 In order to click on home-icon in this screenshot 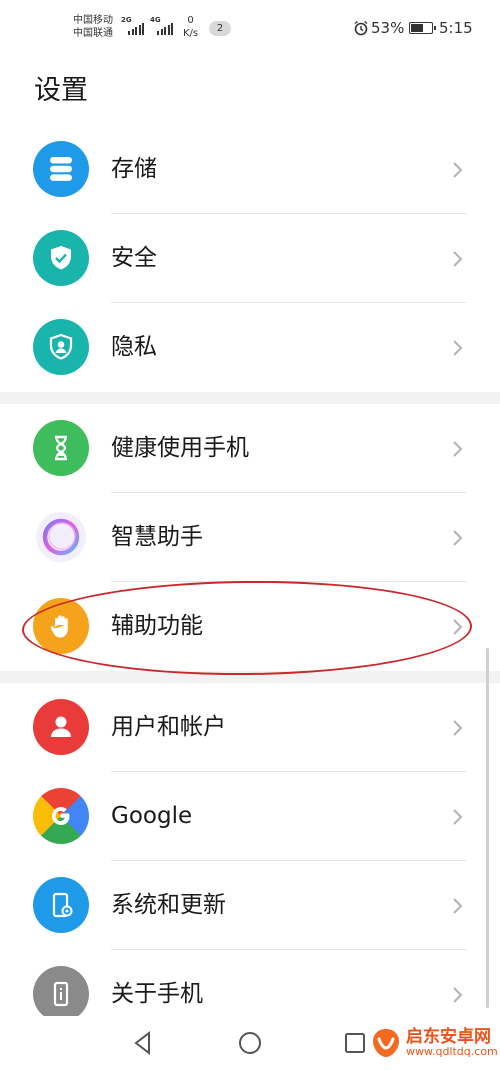, I will do `click(250, 1043)`.